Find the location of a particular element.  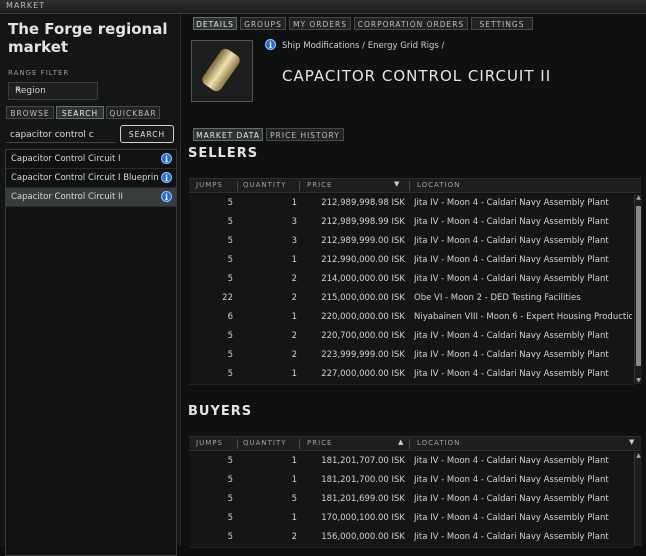

search-button: SEARCH is located at coordinates (147, 134).